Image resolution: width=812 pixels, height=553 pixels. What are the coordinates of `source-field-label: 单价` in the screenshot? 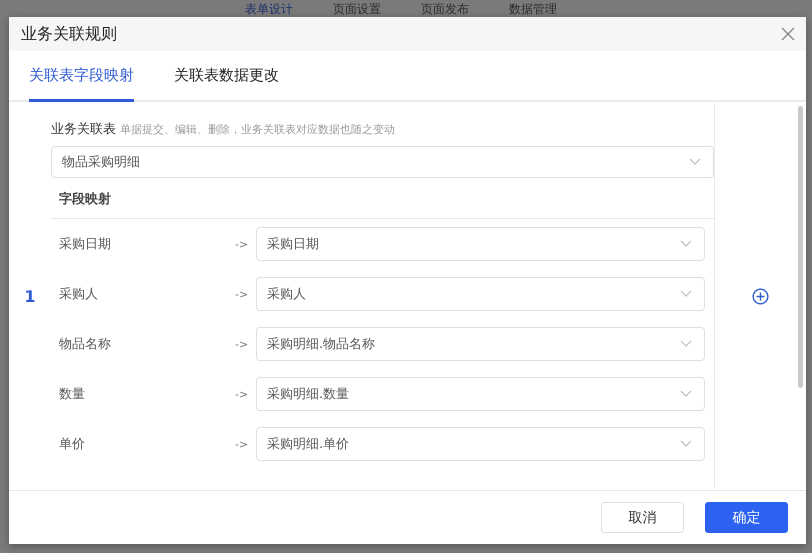 It's located at (72, 444).